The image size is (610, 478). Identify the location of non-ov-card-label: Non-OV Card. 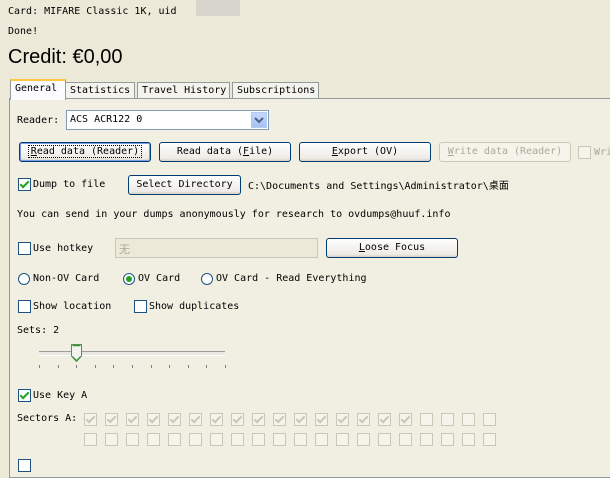
(66, 278).